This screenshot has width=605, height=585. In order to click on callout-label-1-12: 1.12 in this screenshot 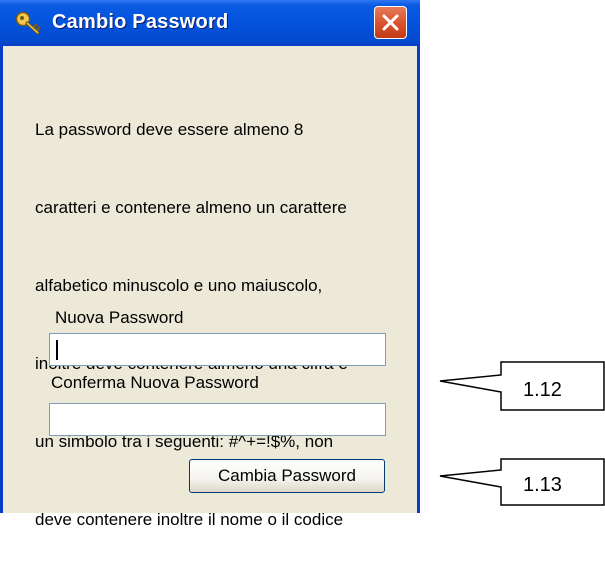, I will do `click(542, 390)`.